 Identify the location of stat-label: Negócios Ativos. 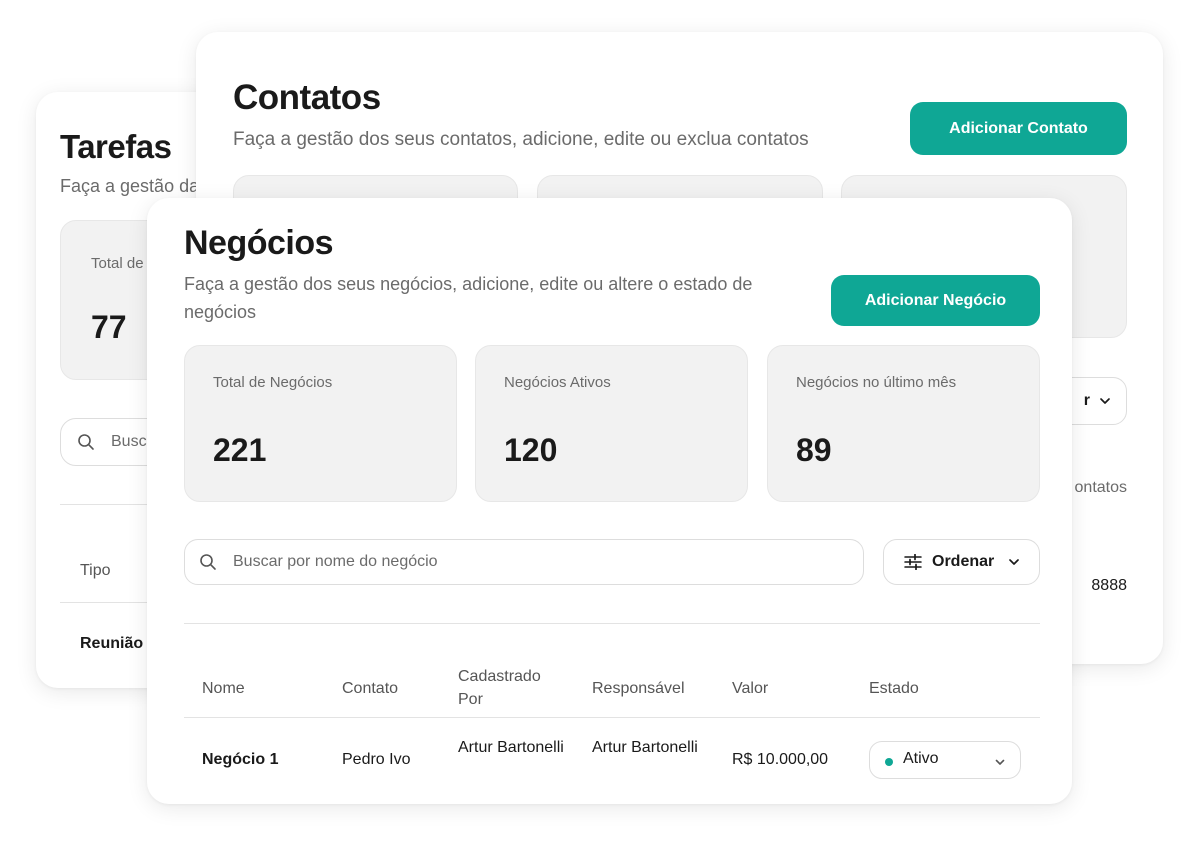
(557, 382).